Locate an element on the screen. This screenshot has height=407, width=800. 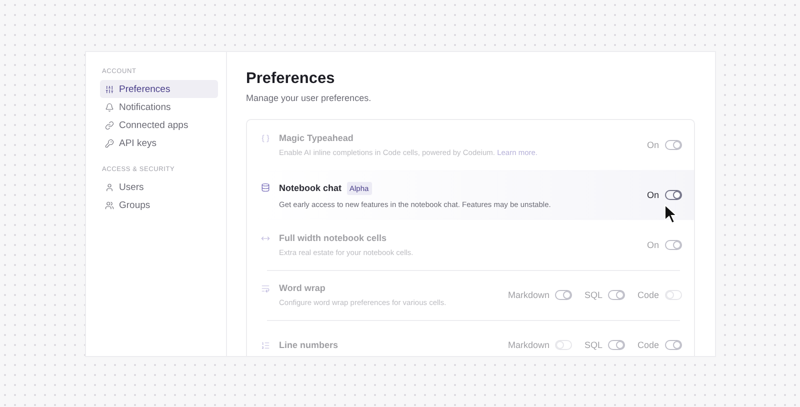
sliders-icon is located at coordinates (109, 89).